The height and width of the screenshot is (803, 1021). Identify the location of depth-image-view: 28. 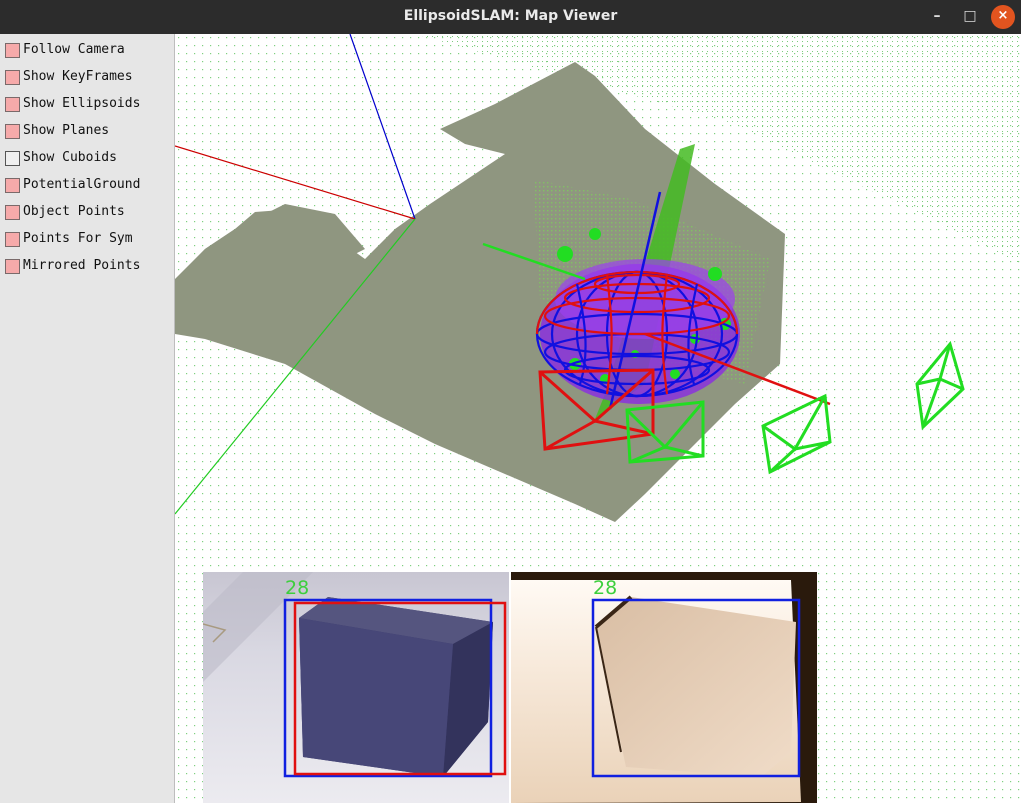
(664, 687).